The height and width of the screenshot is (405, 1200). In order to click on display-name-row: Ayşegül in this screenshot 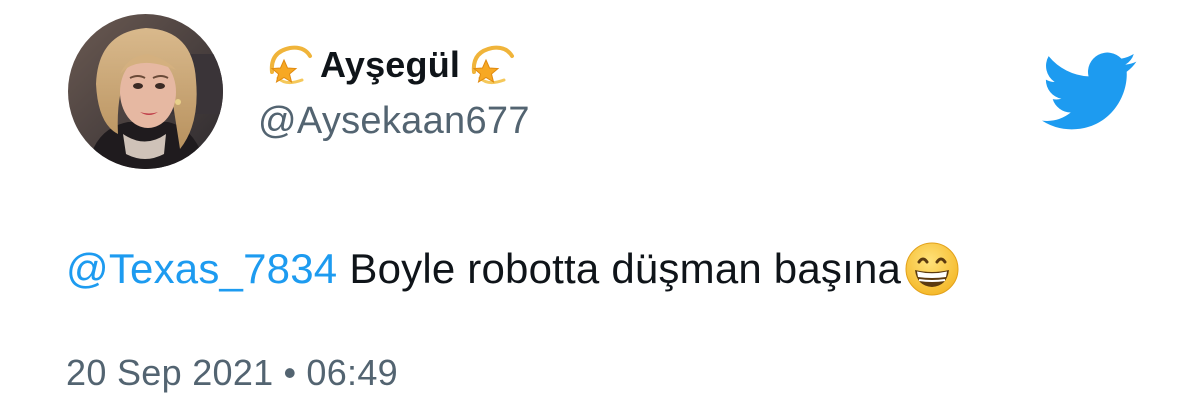, I will do `click(390, 65)`.